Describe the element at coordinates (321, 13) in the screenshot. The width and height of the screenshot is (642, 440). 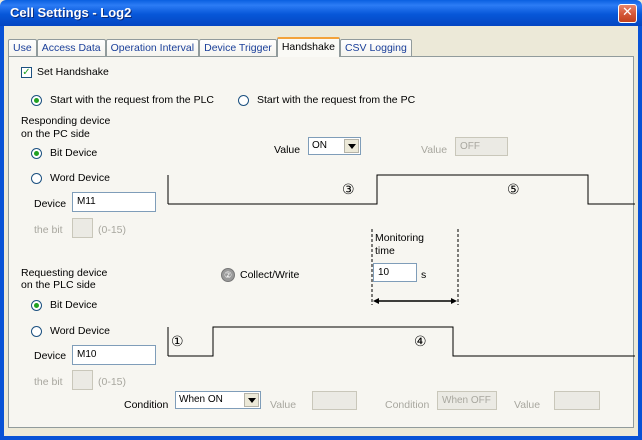
I see `title-bar: Cell Settings - Log2 ✕` at that location.